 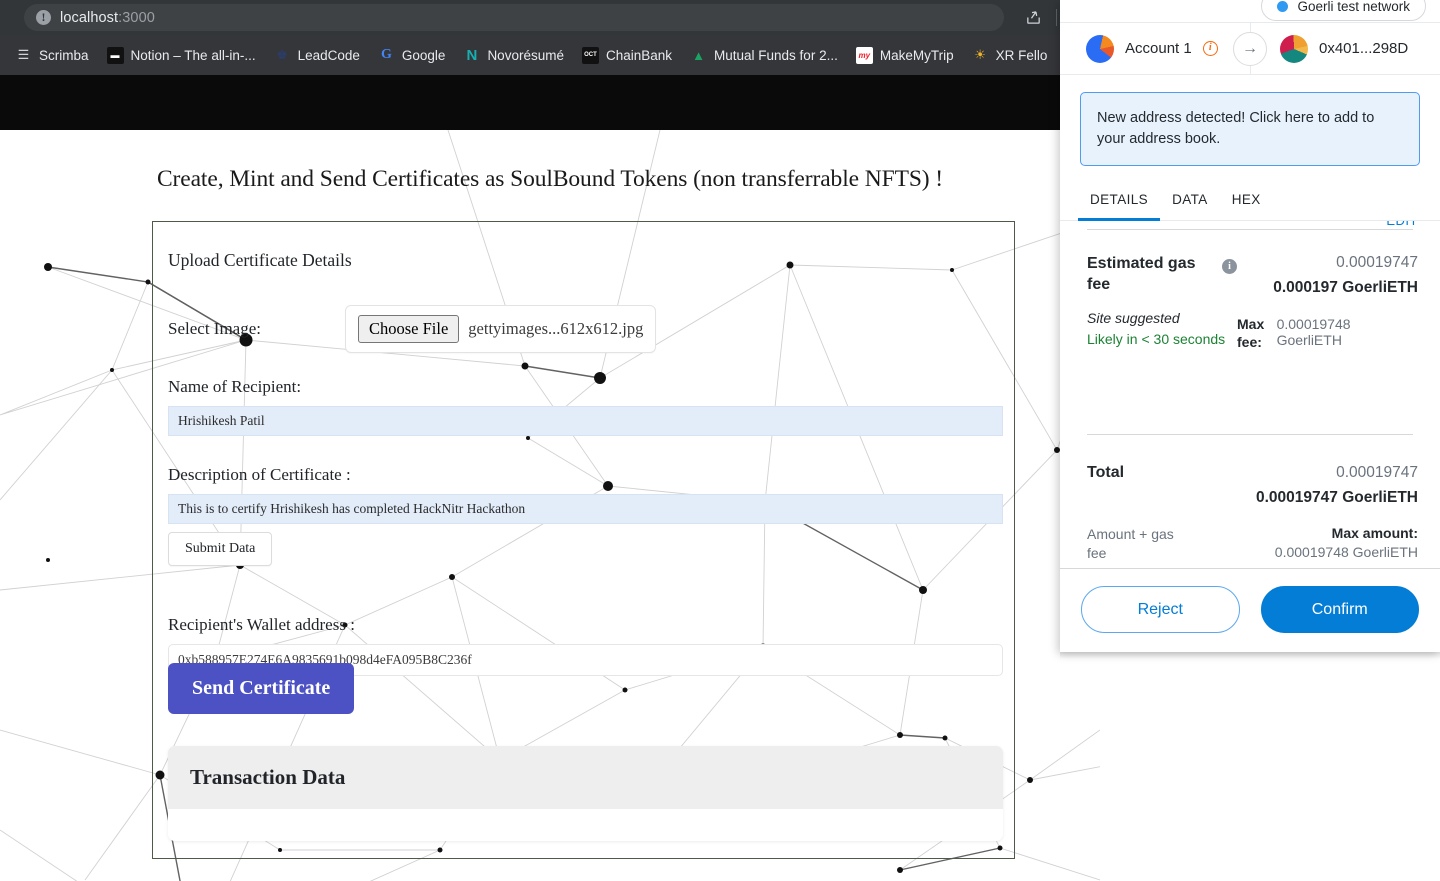 I want to click on from-account-name: Account 1, so click(x=1158, y=48).